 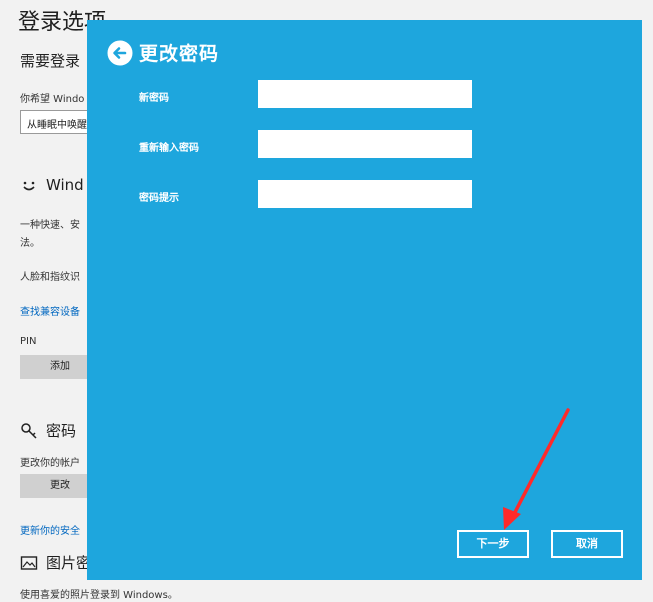 I want to click on picture-icon, so click(x=29, y=562).